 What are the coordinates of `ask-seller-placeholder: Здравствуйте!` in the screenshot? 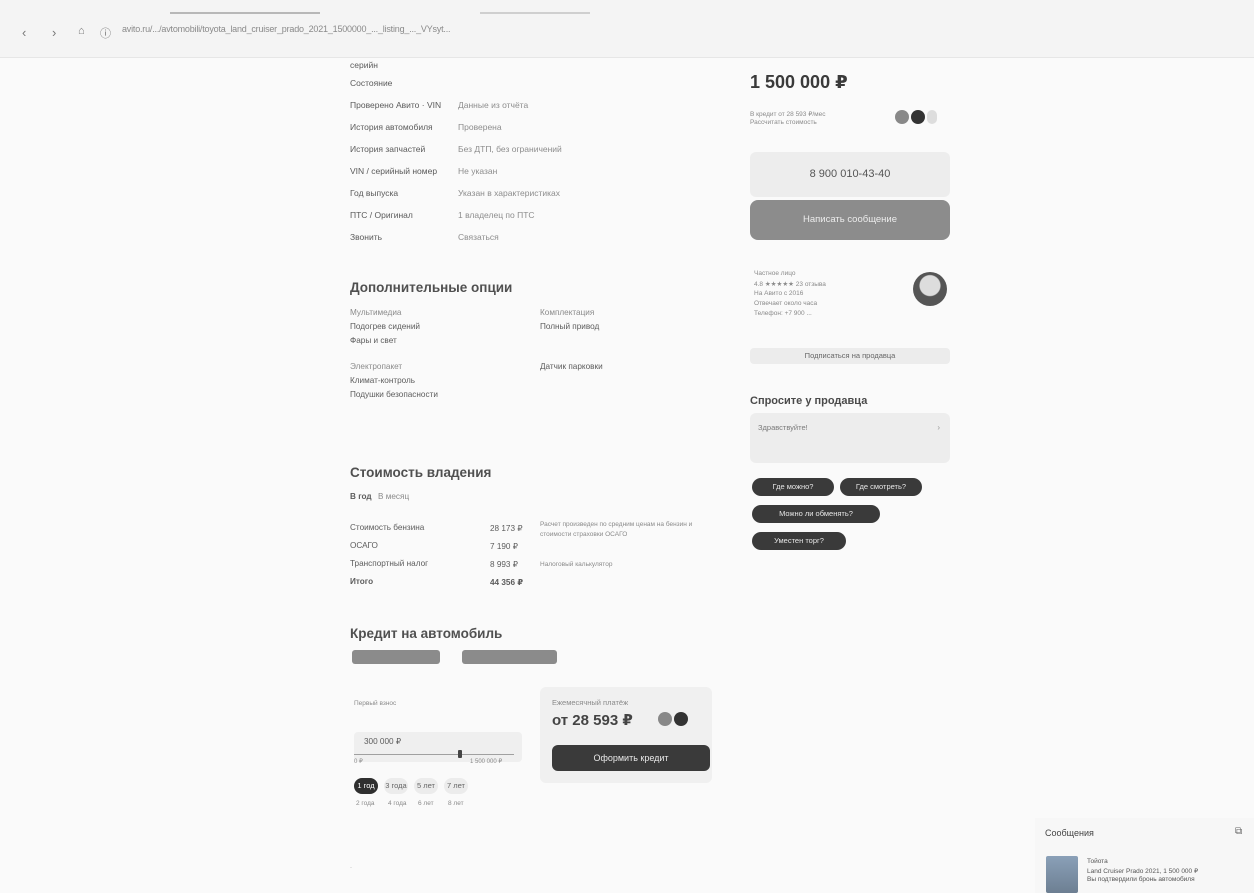 It's located at (783, 427).